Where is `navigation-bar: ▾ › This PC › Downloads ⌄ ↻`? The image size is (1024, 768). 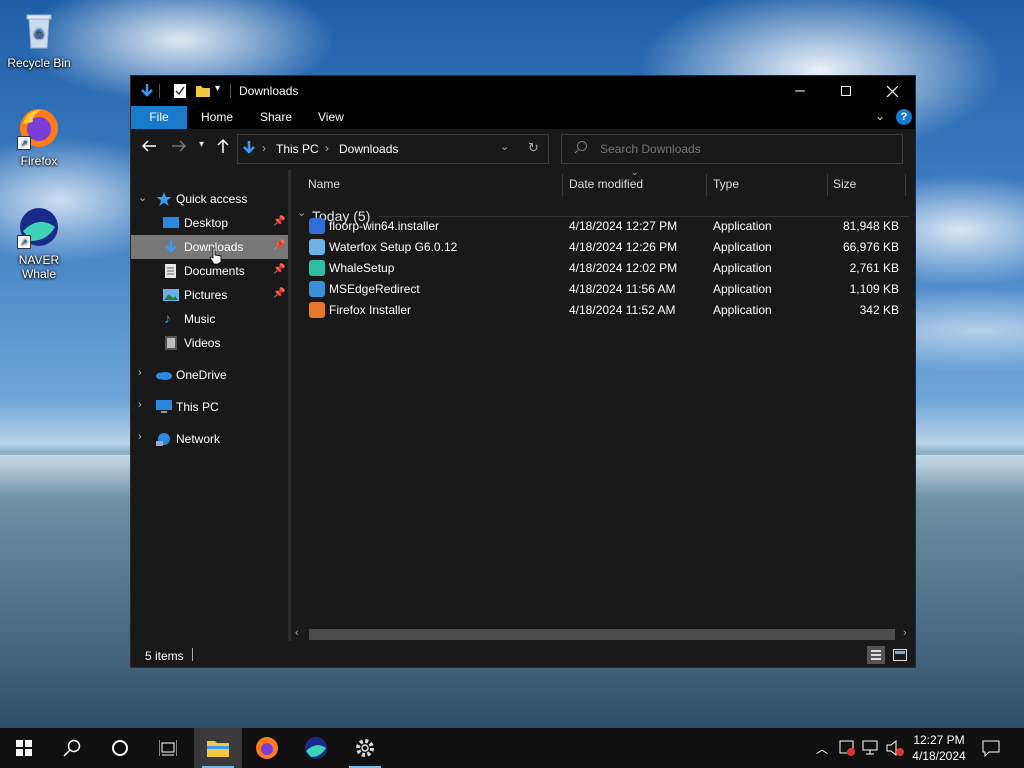
navigation-bar: ▾ › This PC › Downloads ⌄ ↻ is located at coordinates (523, 149).